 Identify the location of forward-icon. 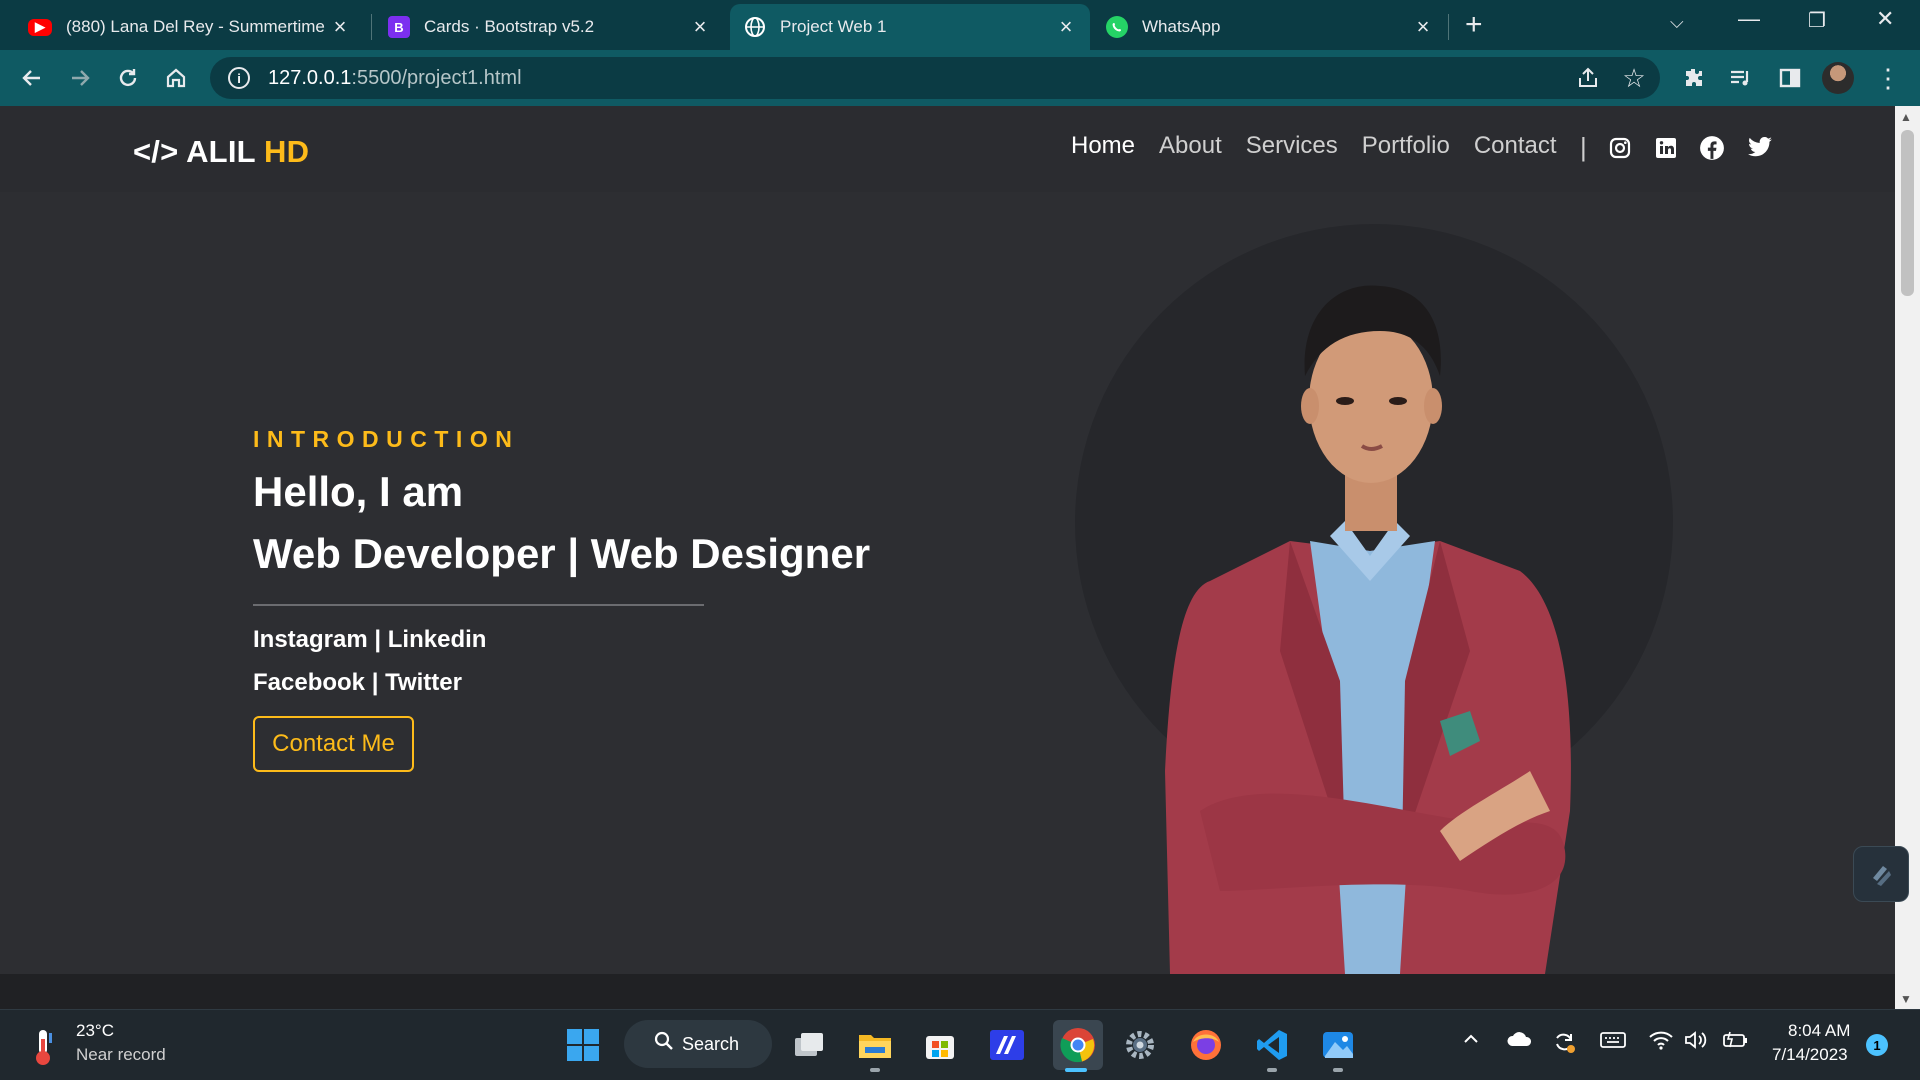
(80, 78).